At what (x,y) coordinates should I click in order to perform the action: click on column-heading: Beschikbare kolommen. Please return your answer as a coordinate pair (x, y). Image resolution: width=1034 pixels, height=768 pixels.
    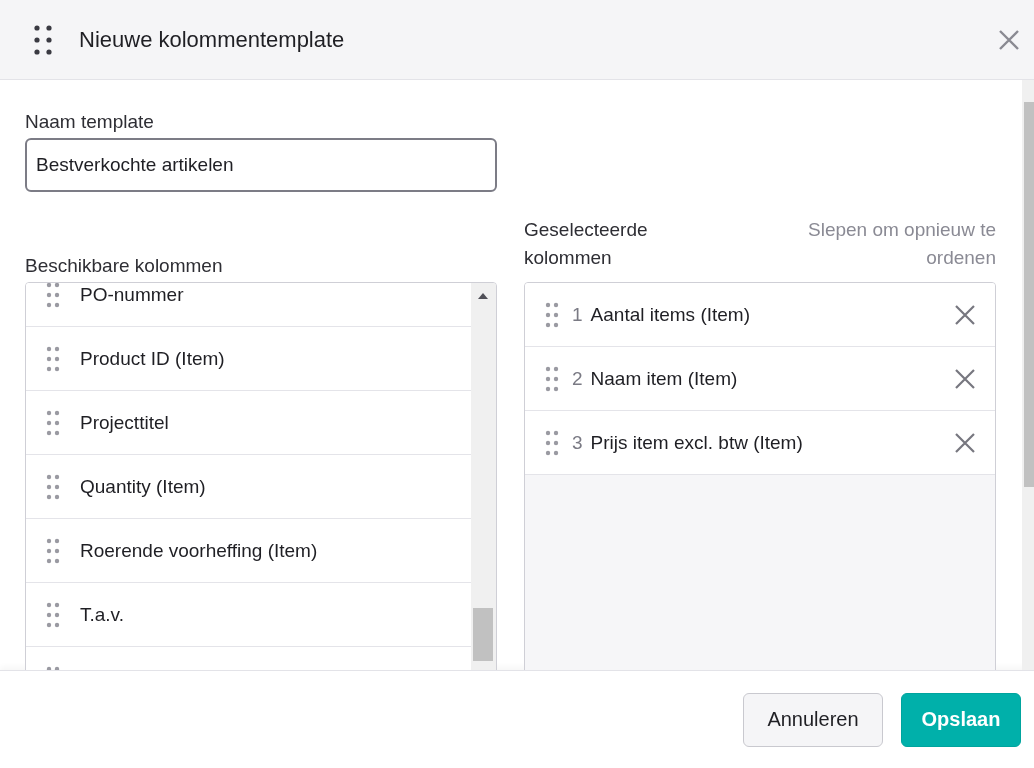
    Looking at the image, I should click on (124, 266).